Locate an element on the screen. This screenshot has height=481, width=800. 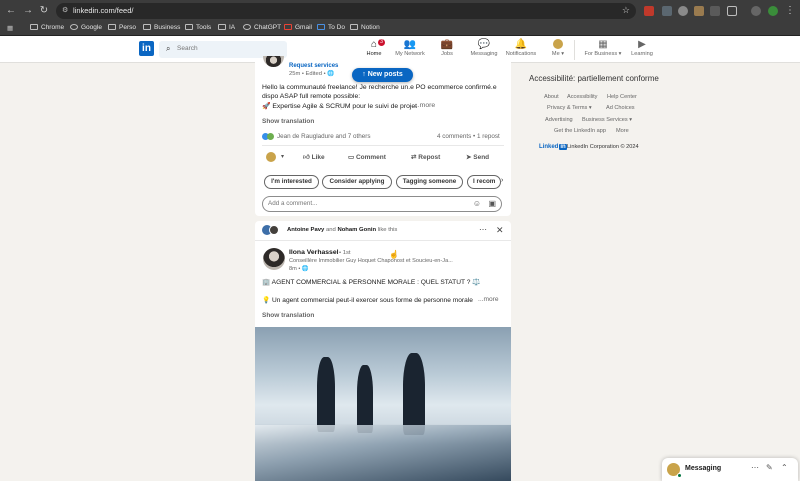
forward-icon: → is located at coordinates (28, 11).